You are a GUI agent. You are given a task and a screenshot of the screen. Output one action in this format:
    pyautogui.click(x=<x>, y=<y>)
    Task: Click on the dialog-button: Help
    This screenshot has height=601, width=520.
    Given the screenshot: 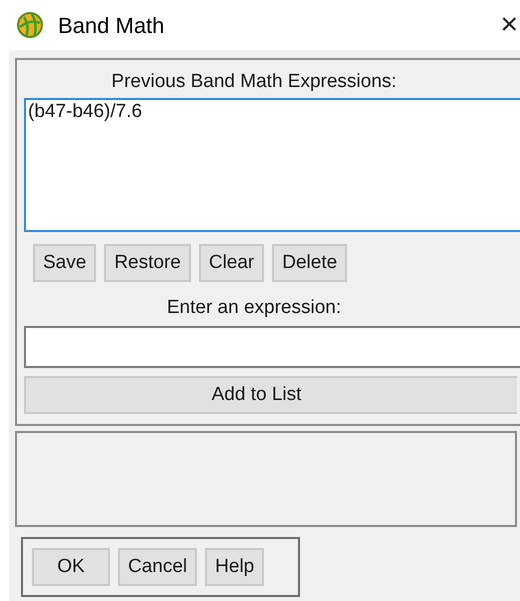 What is the action you would take?
    pyautogui.click(x=234, y=567)
    